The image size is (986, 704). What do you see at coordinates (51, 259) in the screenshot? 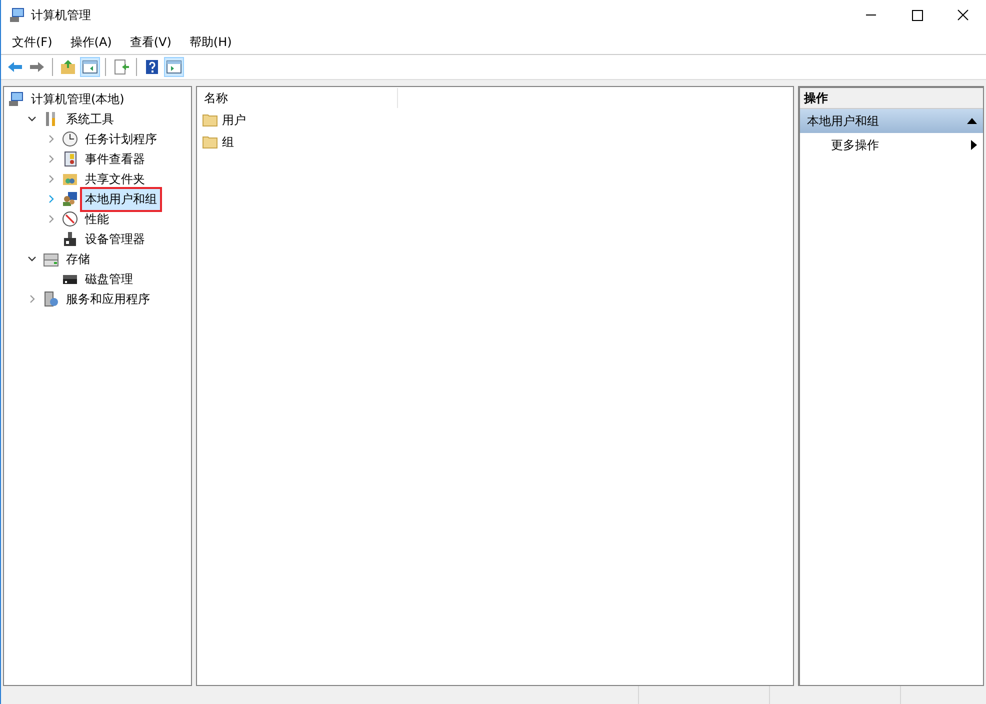
I see `storage-icon` at bounding box center [51, 259].